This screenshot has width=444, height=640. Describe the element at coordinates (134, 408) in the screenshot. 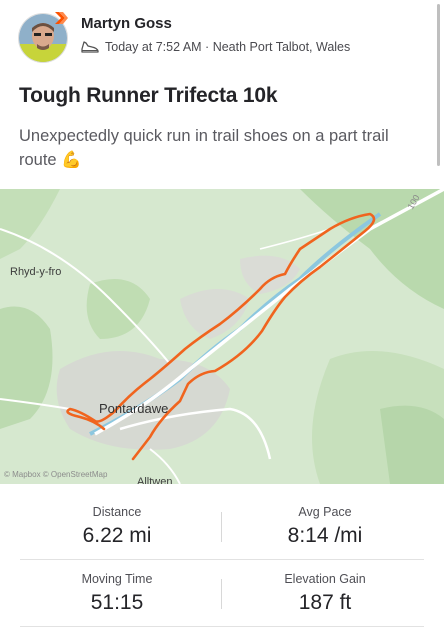

I see `map-label-pontardawe: Pontardawe` at that location.